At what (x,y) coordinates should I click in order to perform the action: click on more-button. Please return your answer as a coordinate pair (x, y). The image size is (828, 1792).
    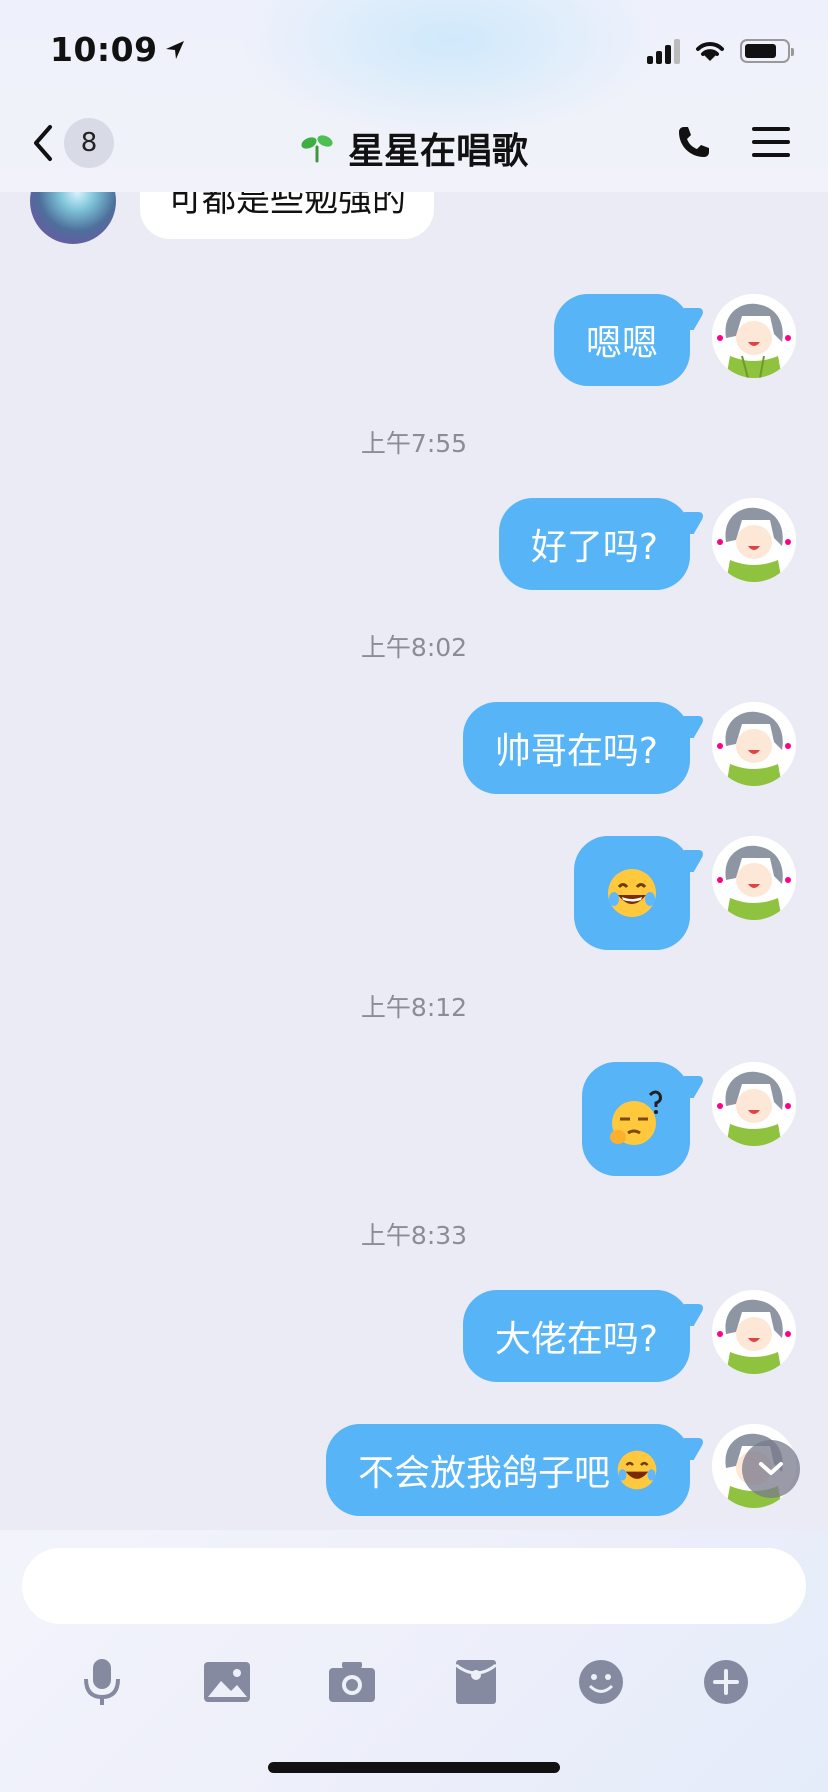
    Looking at the image, I should click on (726, 1682).